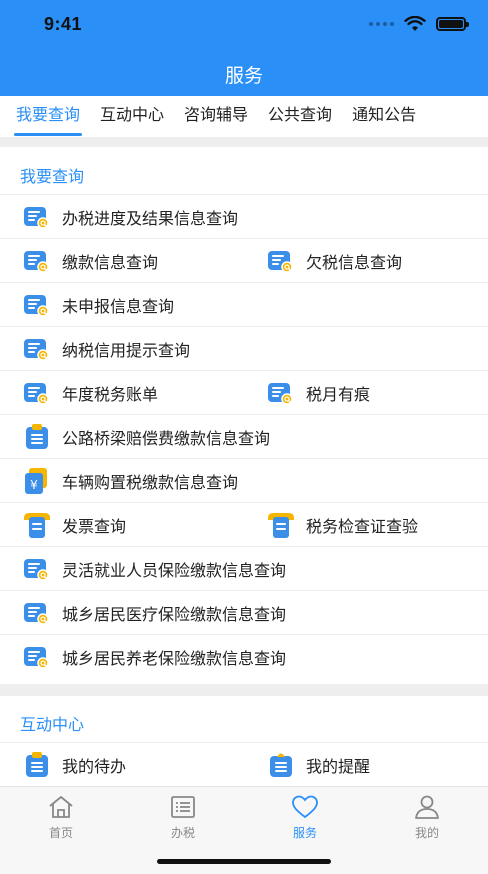 The height and width of the screenshot is (874, 488). I want to click on query-item-tax-arrears: 欠税信息查询, so click(334, 261).